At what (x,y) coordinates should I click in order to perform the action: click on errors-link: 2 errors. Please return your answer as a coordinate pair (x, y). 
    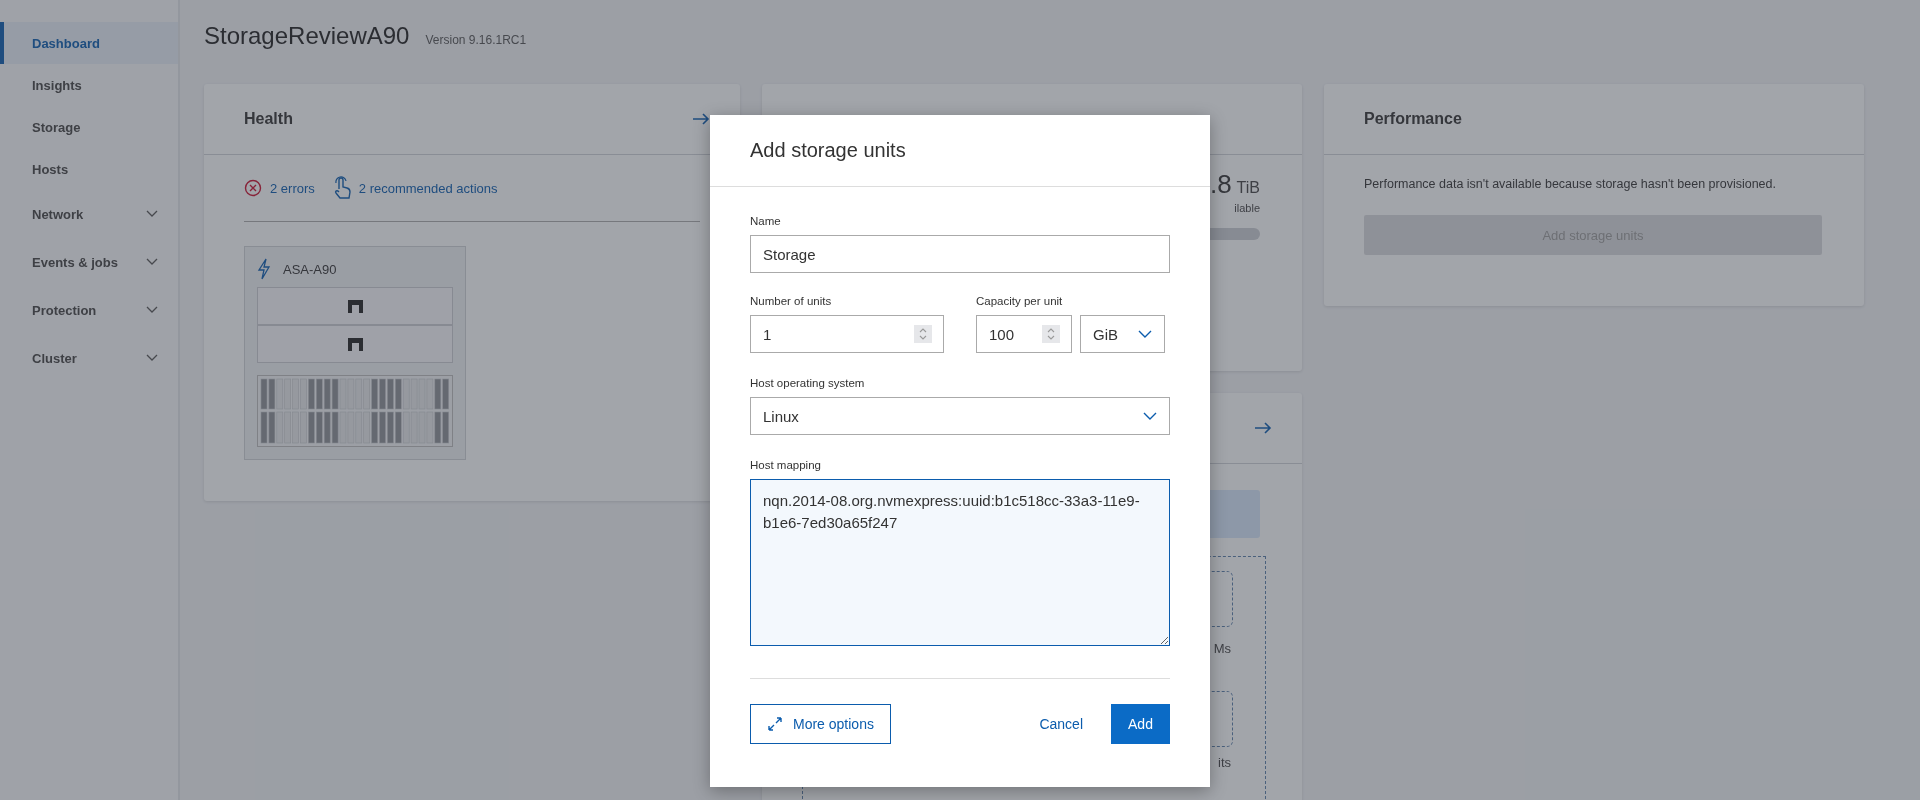
    Looking at the image, I should click on (292, 188).